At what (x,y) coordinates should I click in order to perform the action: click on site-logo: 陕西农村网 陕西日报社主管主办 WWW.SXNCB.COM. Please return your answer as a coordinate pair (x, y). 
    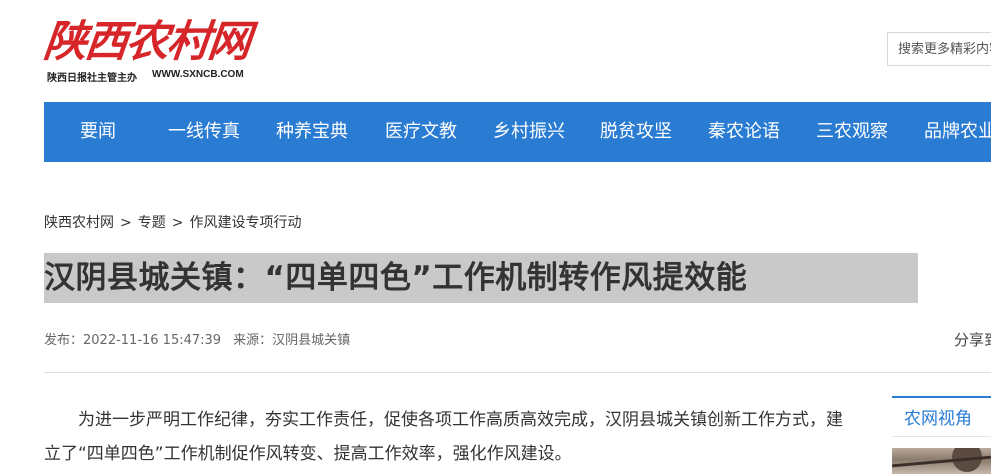
    Looking at the image, I should click on (147, 51).